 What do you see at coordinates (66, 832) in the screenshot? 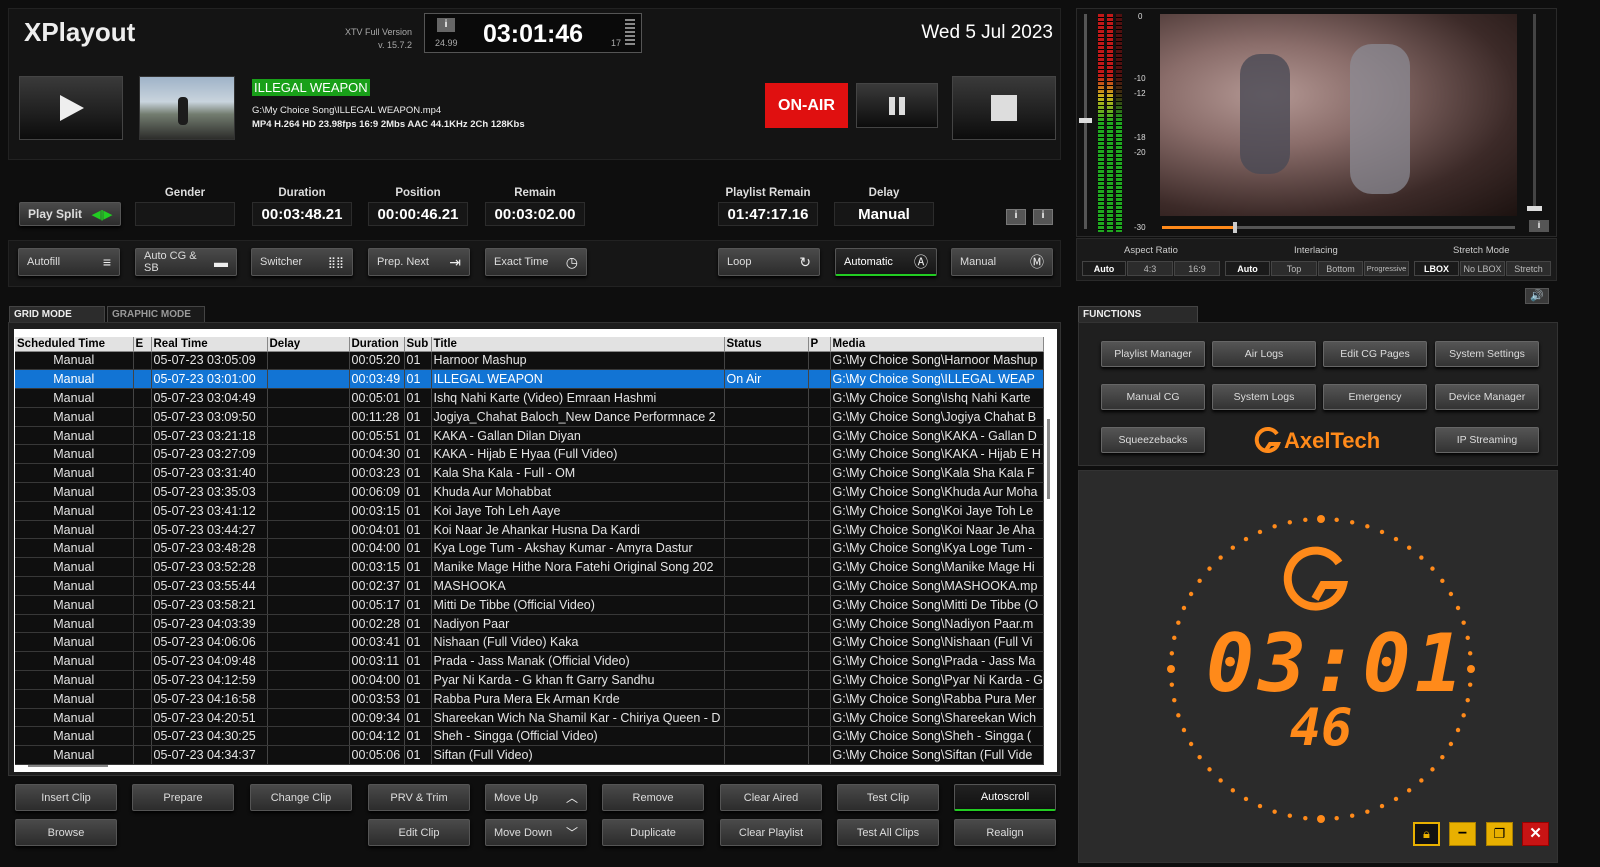
I see `browse-button: Browse` at bounding box center [66, 832].